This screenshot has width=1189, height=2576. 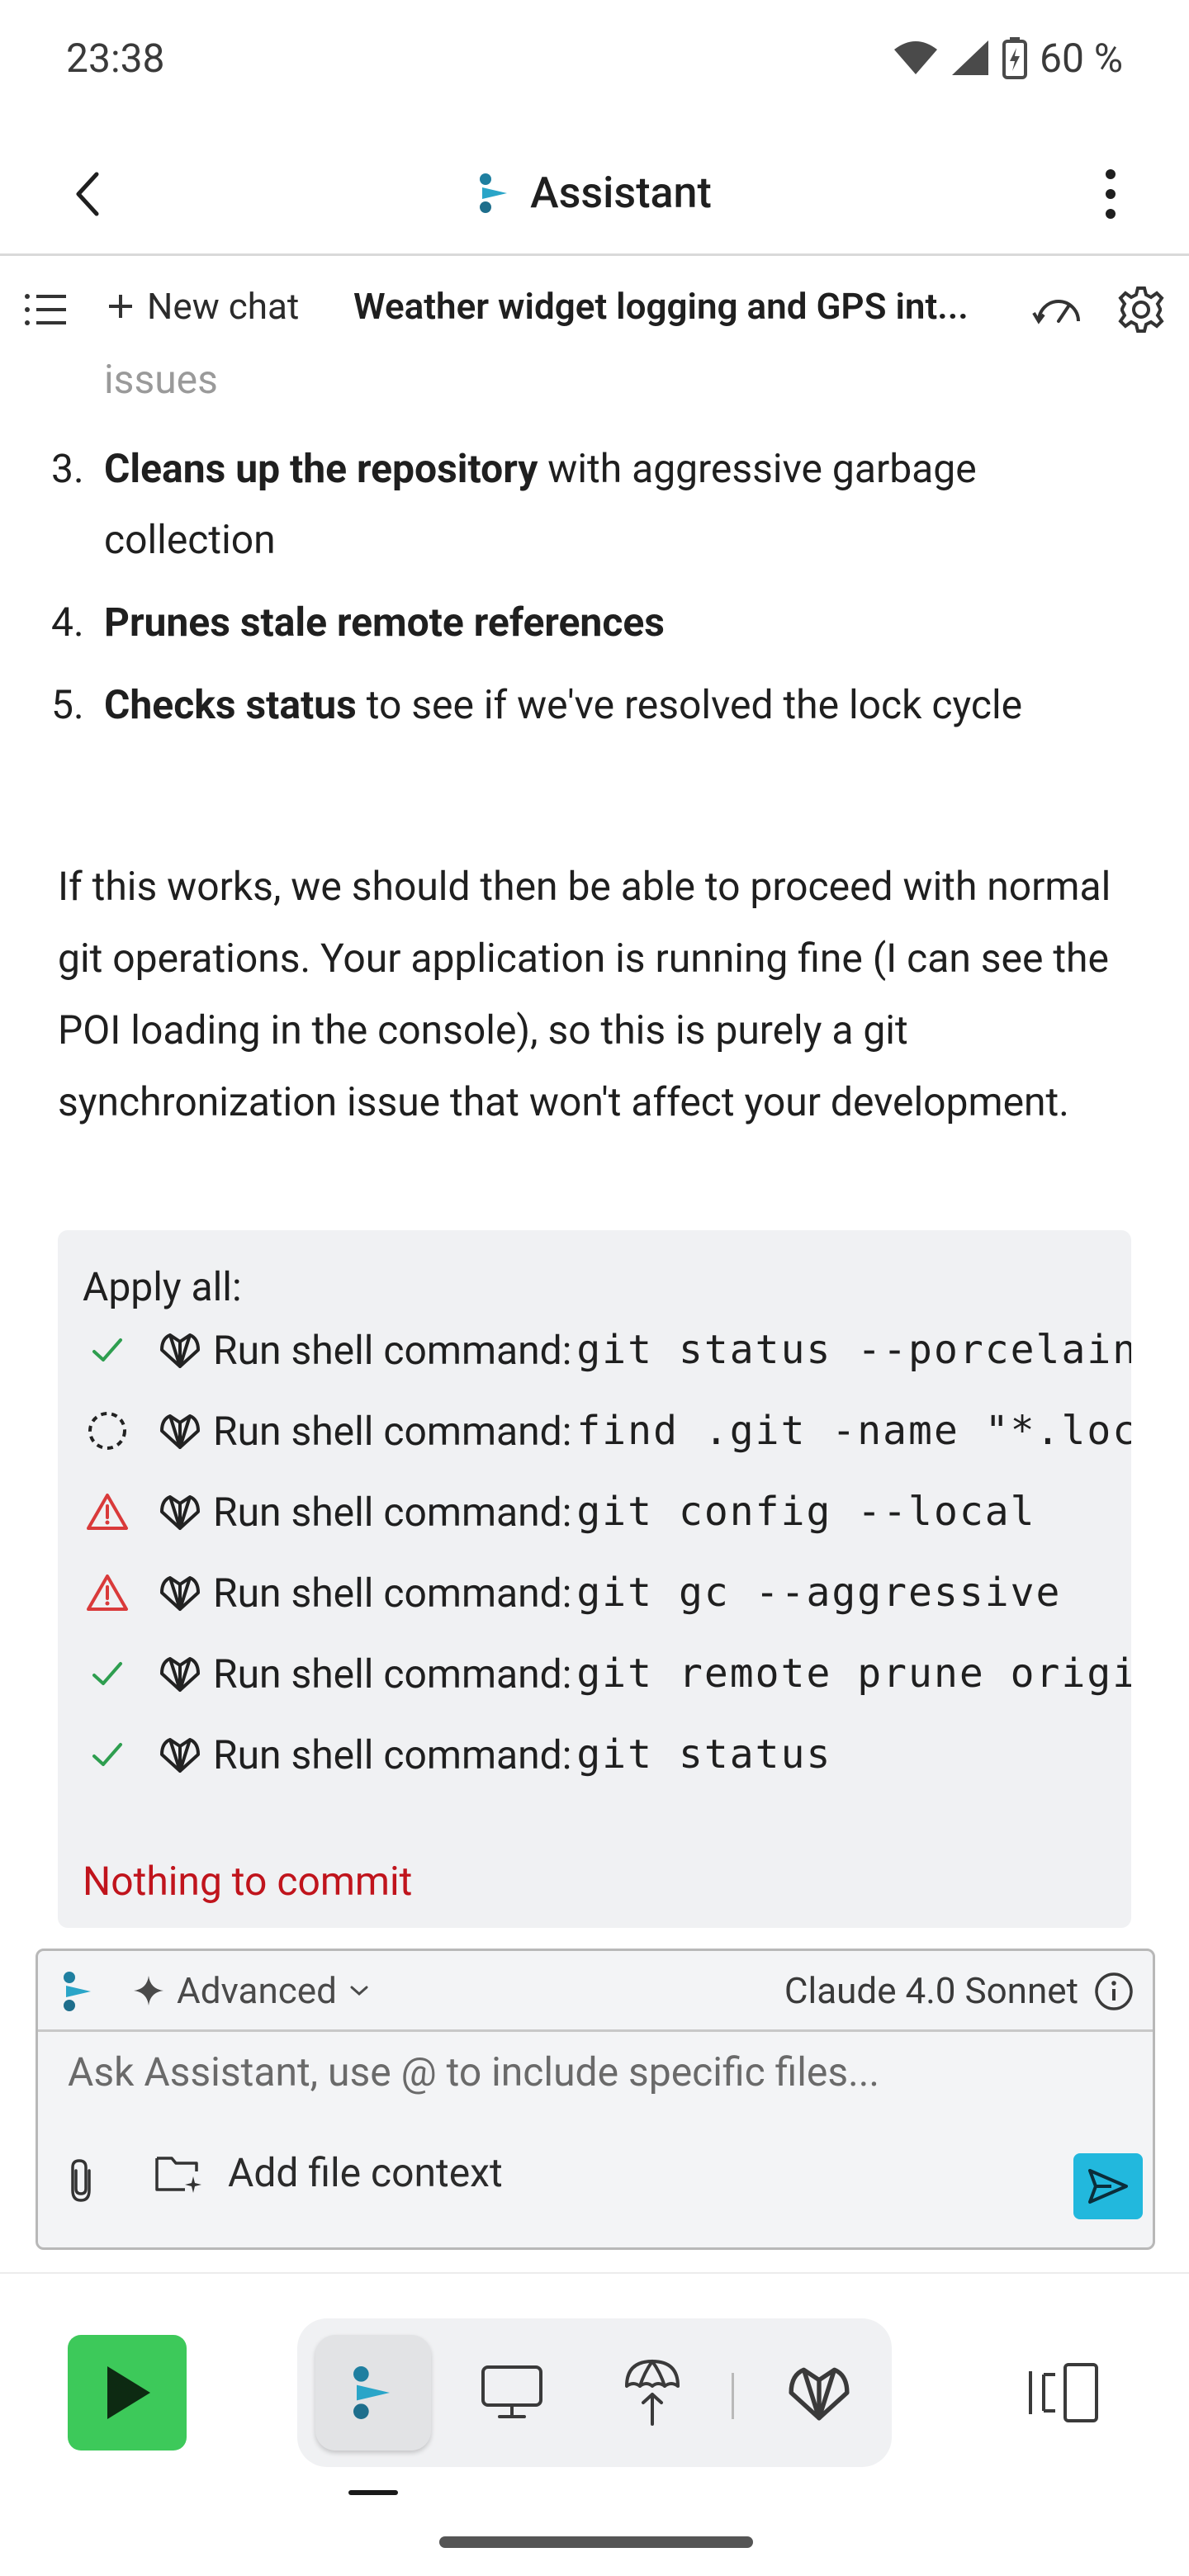 What do you see at coordinates (248, 1881) in the screenshot?
I see `result-status: Nothing to commit` at bounding box center [248, 1881].